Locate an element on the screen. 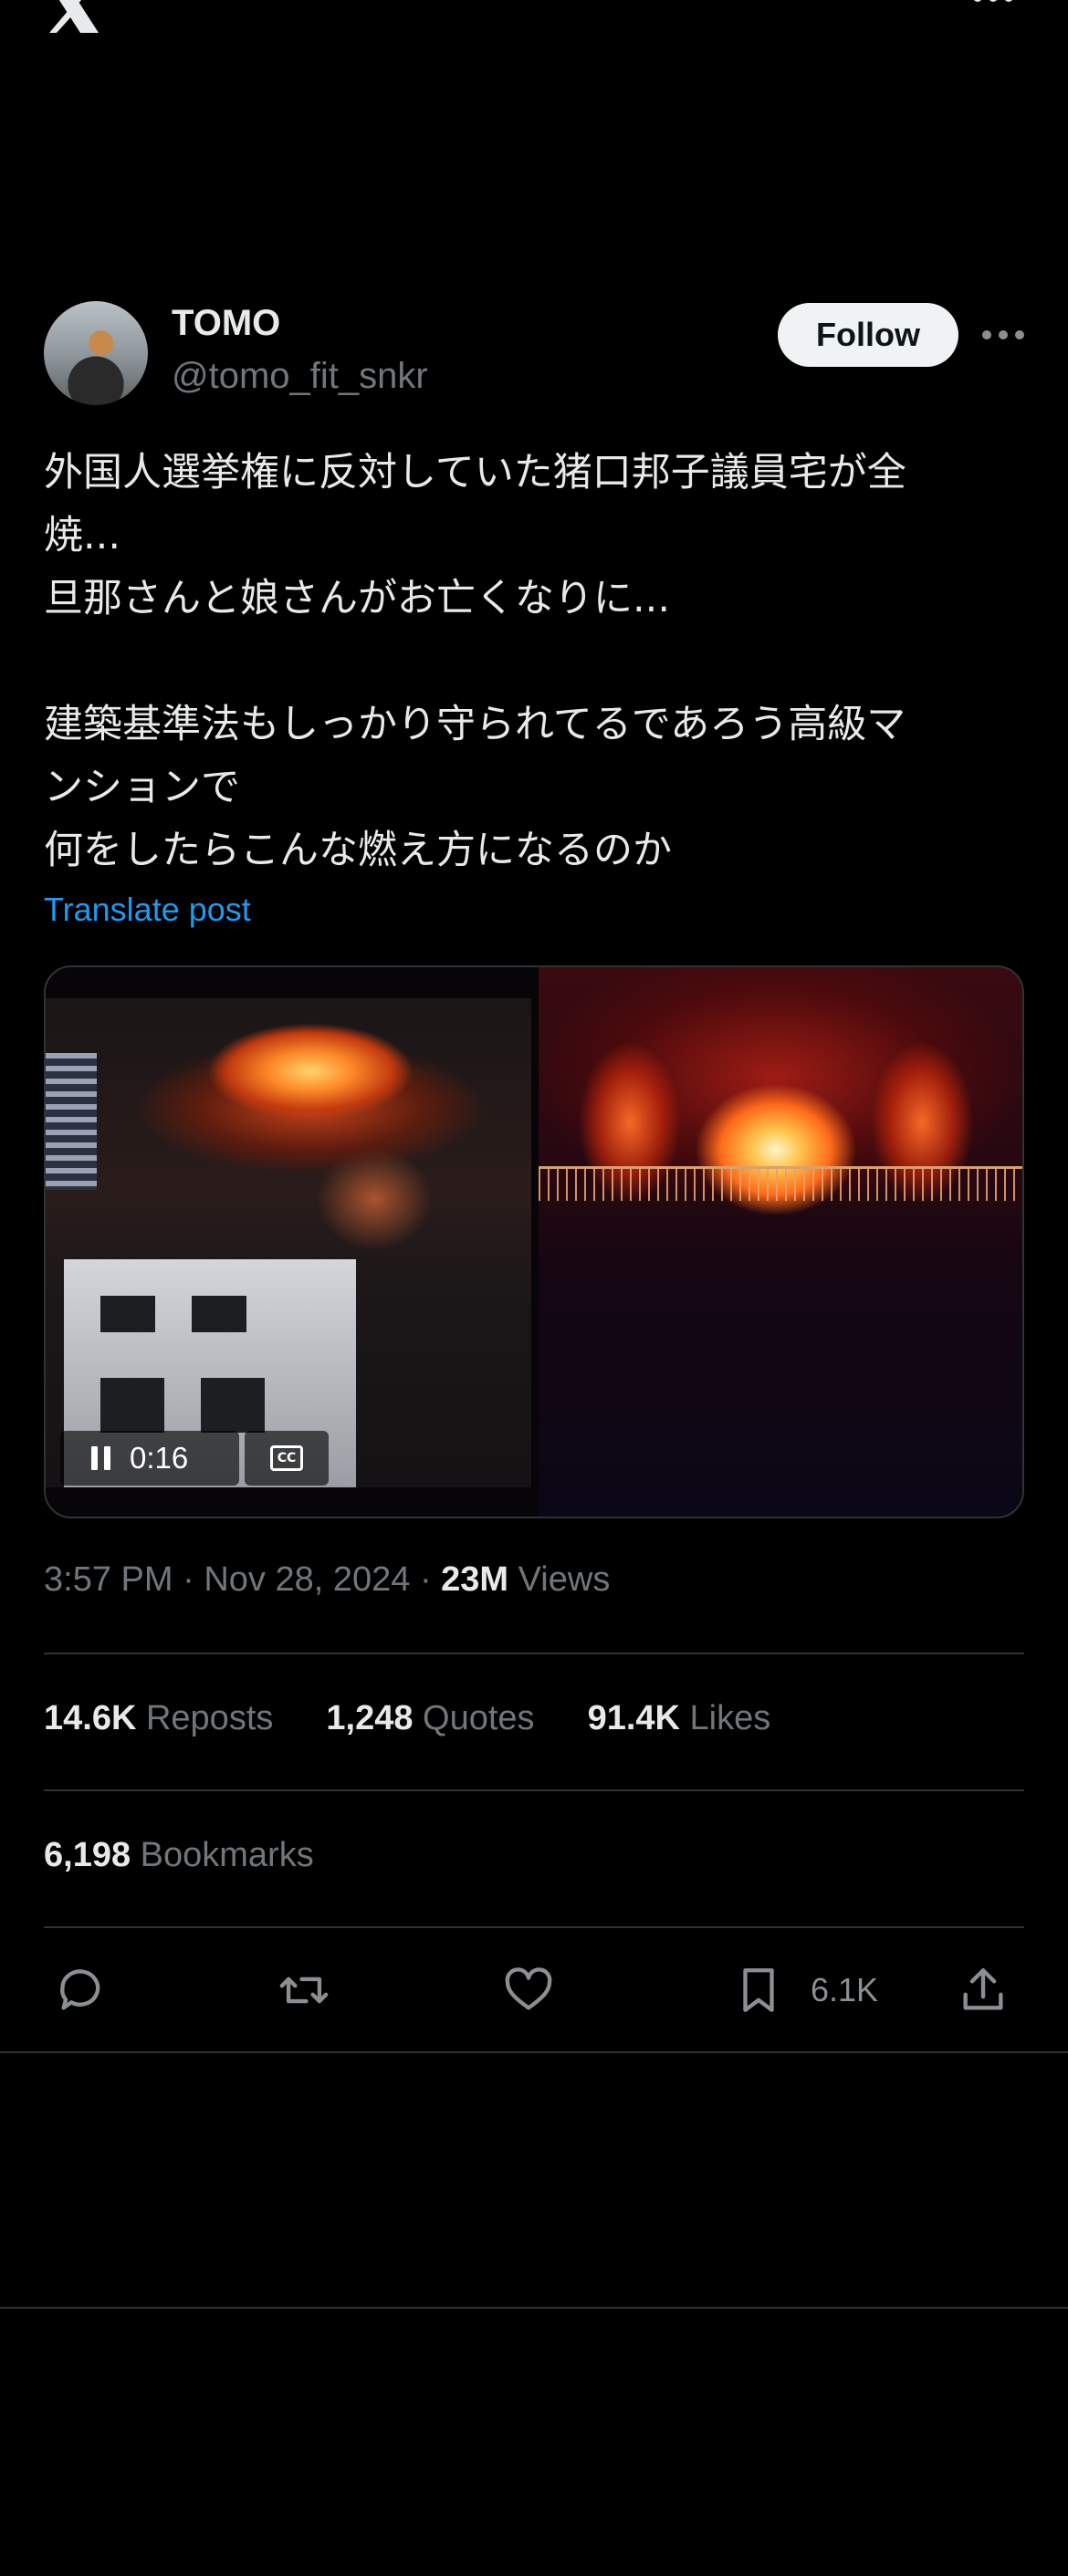 The width and height of the screenshot is (1068, 2576). more-horizontal-icon is located at coordinates (993, 5).